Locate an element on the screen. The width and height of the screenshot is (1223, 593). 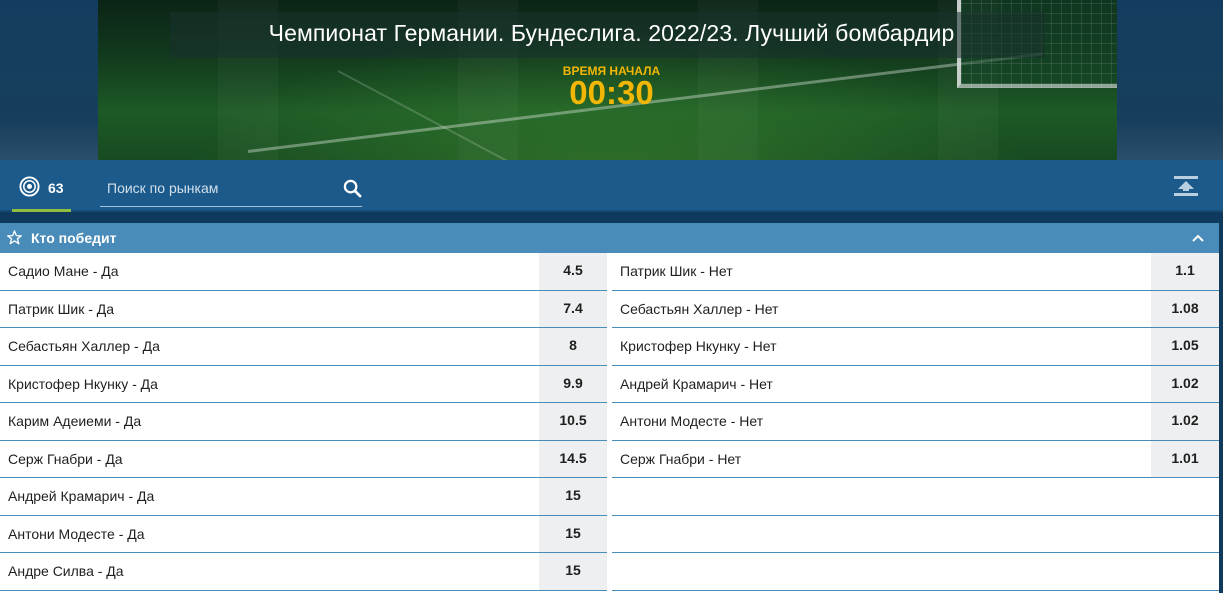
outcome-label: Кристофер Нкунку - Да is located at coordinates (83, 383).